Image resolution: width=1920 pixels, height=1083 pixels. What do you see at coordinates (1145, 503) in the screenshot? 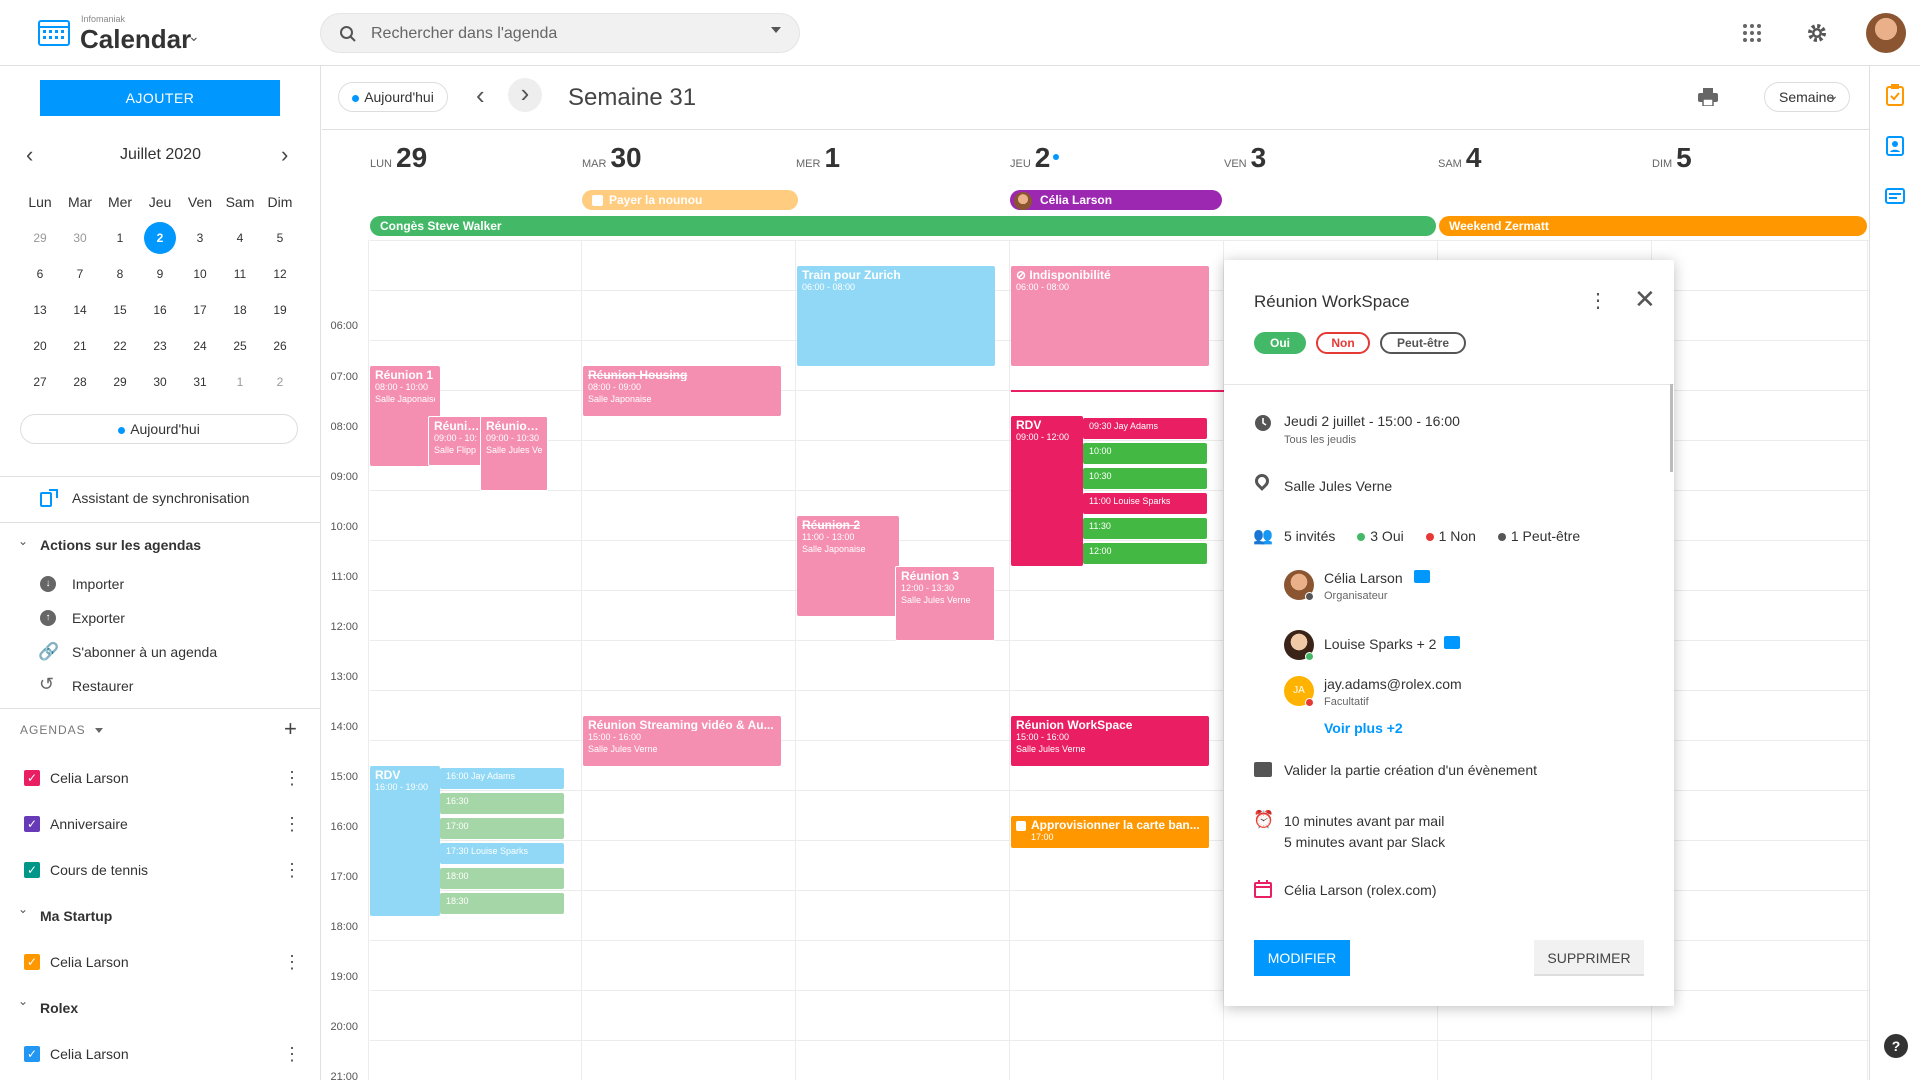
I see `event-slot: 11:00 Louise Sparks` at bounding box center [1145, 503].